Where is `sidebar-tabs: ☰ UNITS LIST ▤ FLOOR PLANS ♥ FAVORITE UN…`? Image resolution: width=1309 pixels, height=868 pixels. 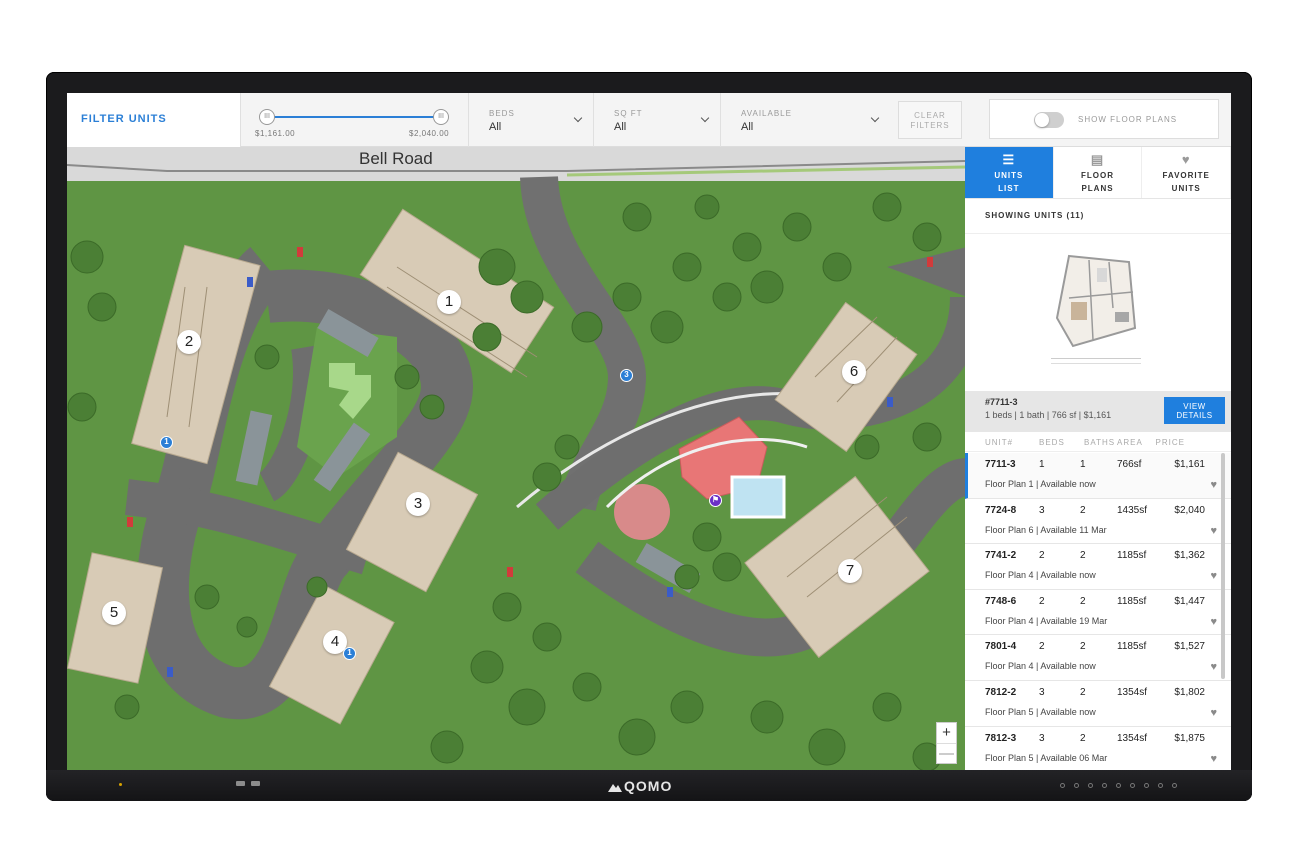 sidebar-tabs: ☰ UNITS LIST ▤ FLOOR PLANS ♥ FAVORITE UN… is located at coordinates (1098, 173).